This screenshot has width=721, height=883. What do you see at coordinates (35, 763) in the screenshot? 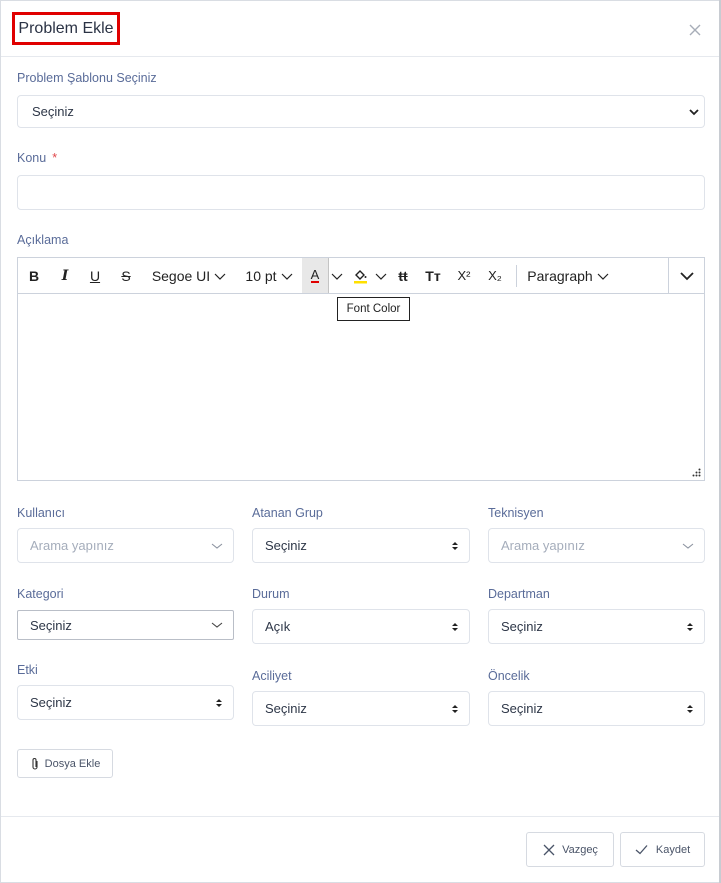
I see `paperclip-icon` at bounding box center [35, 763].